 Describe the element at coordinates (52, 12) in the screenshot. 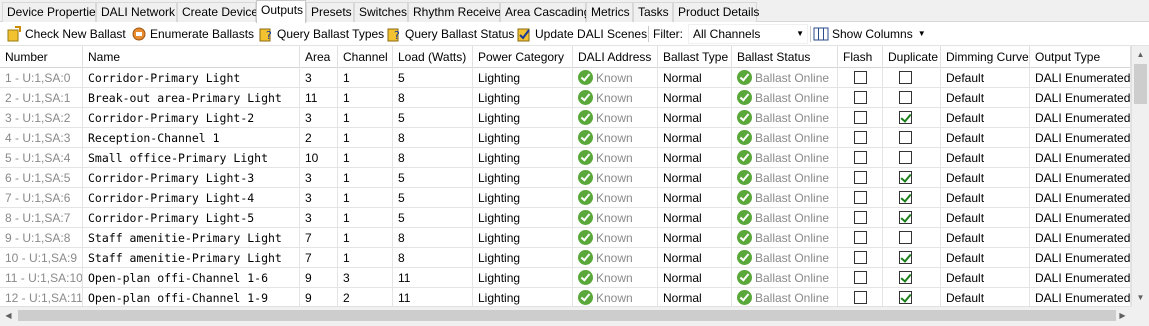

I see `tab-device-properties: Device Properties` at that location.